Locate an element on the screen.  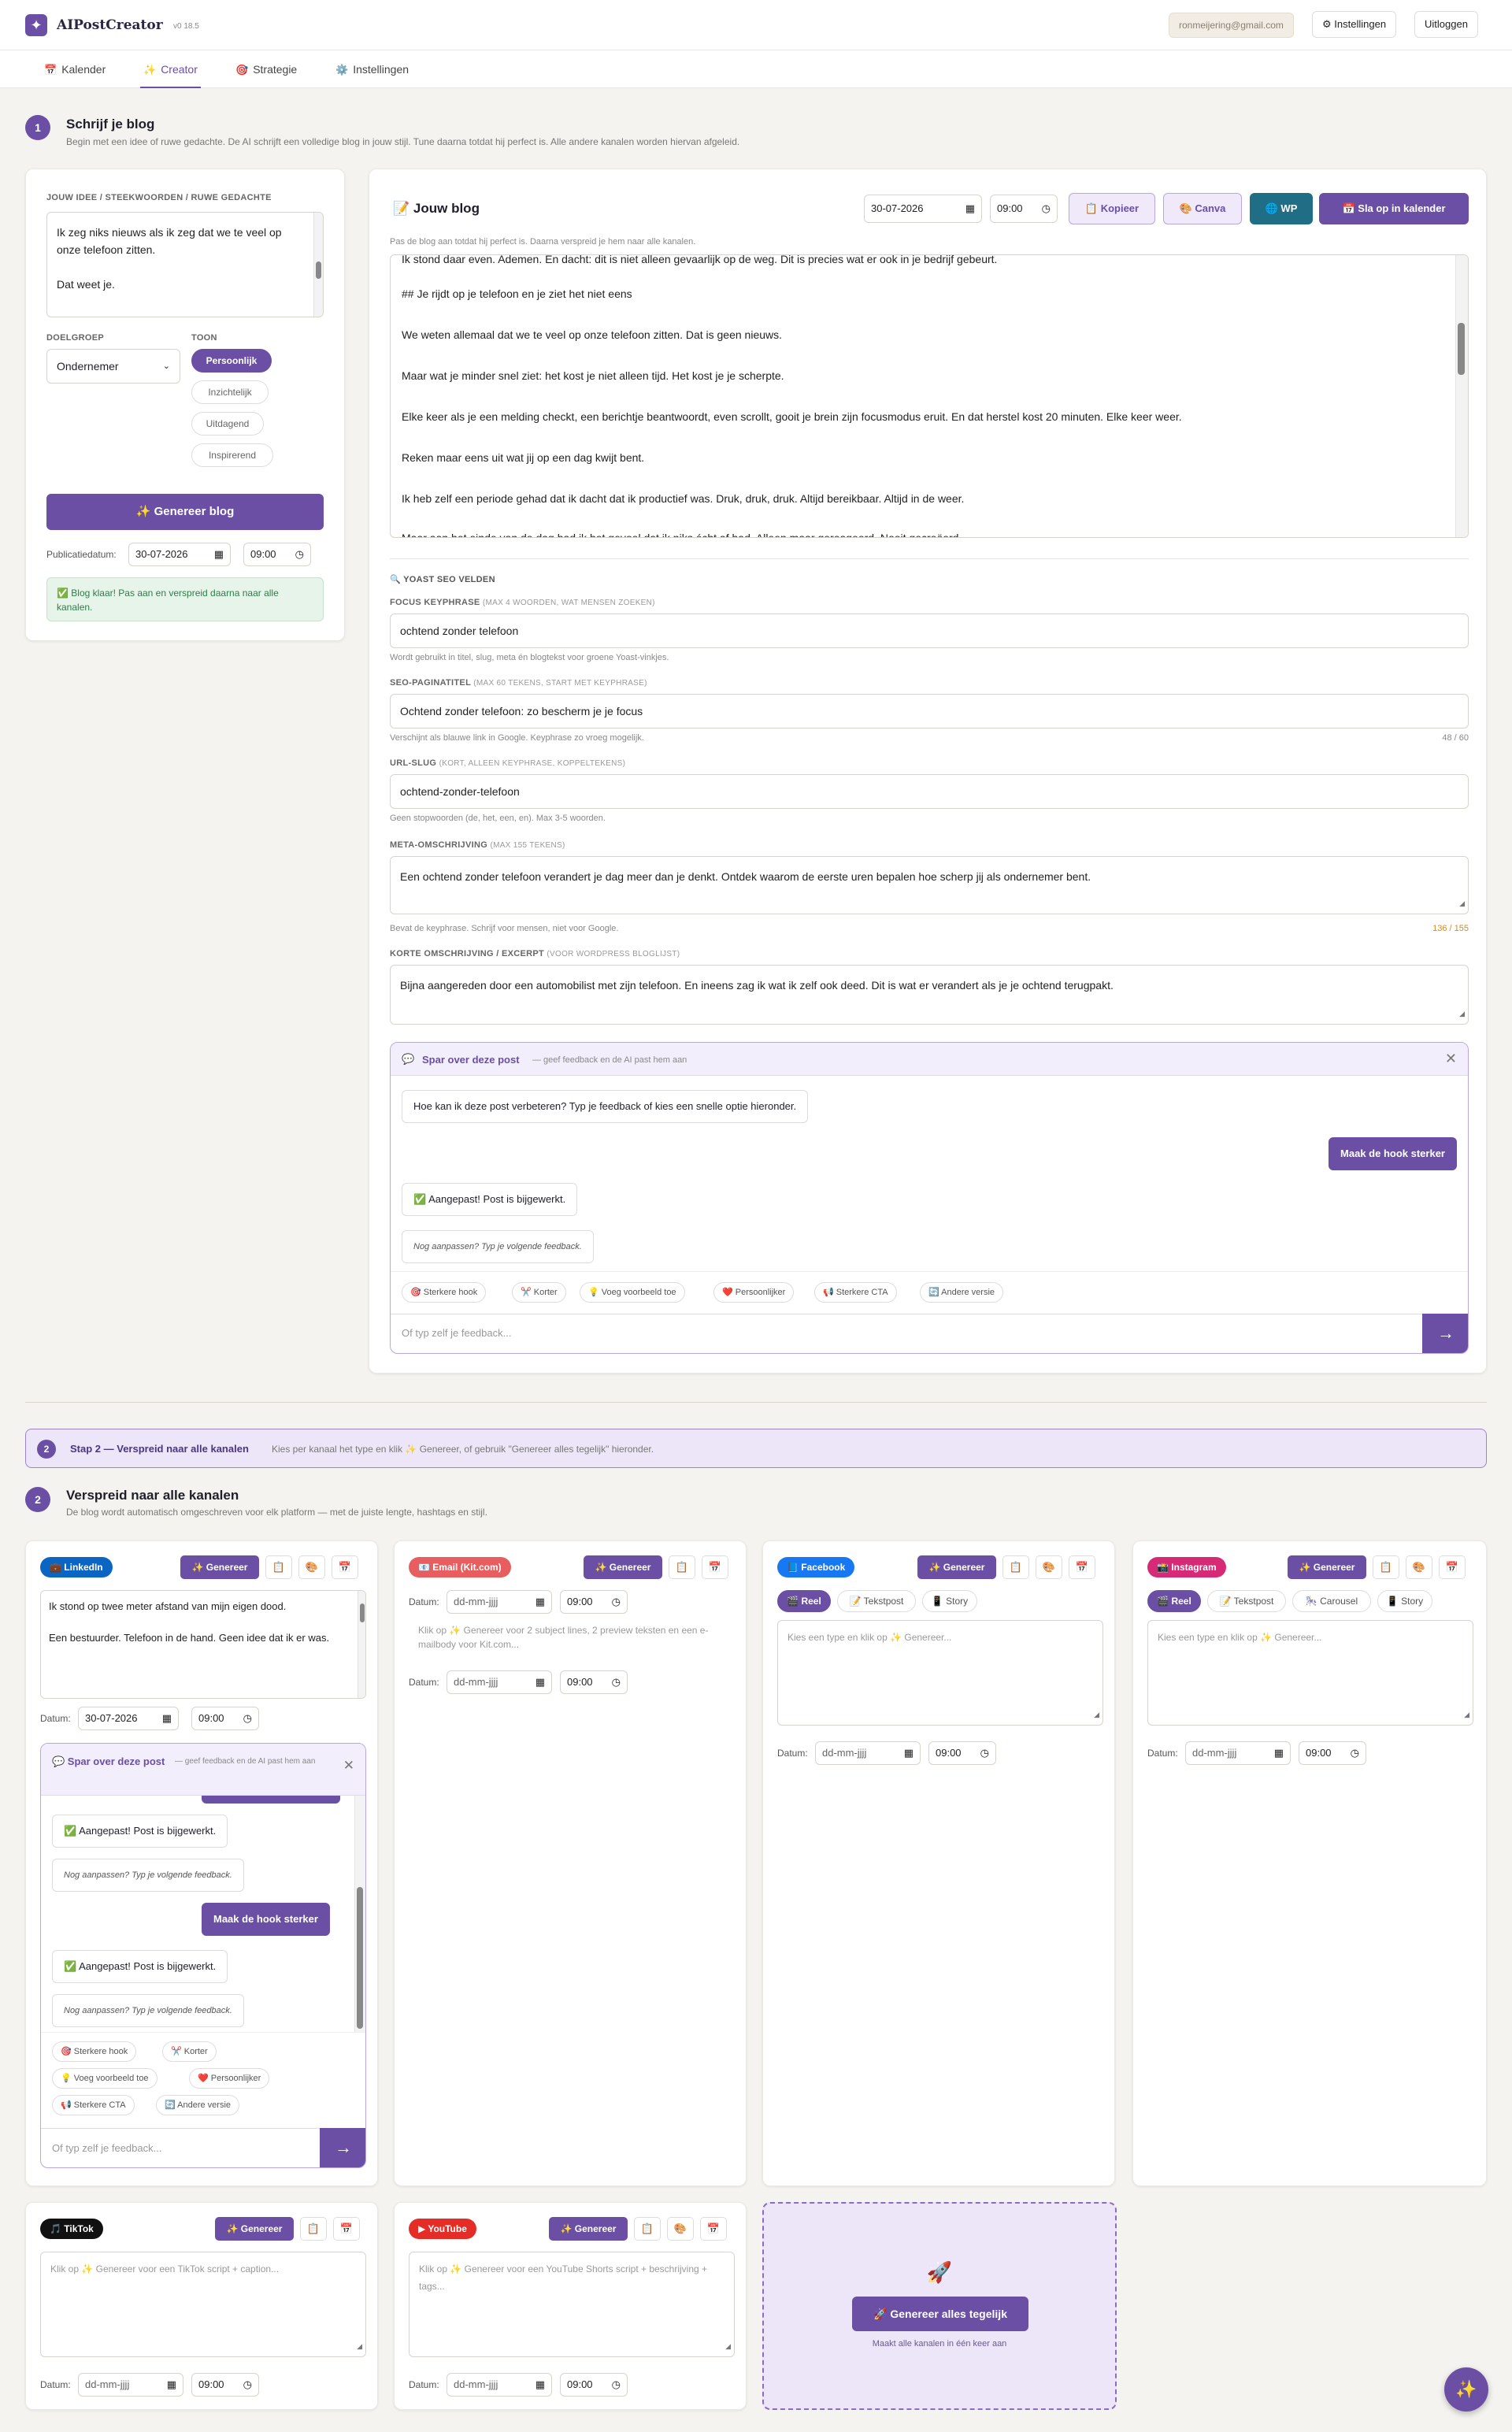
instagram-generate-button: ✨ Genereer is located at coordinates (1327, 1567).